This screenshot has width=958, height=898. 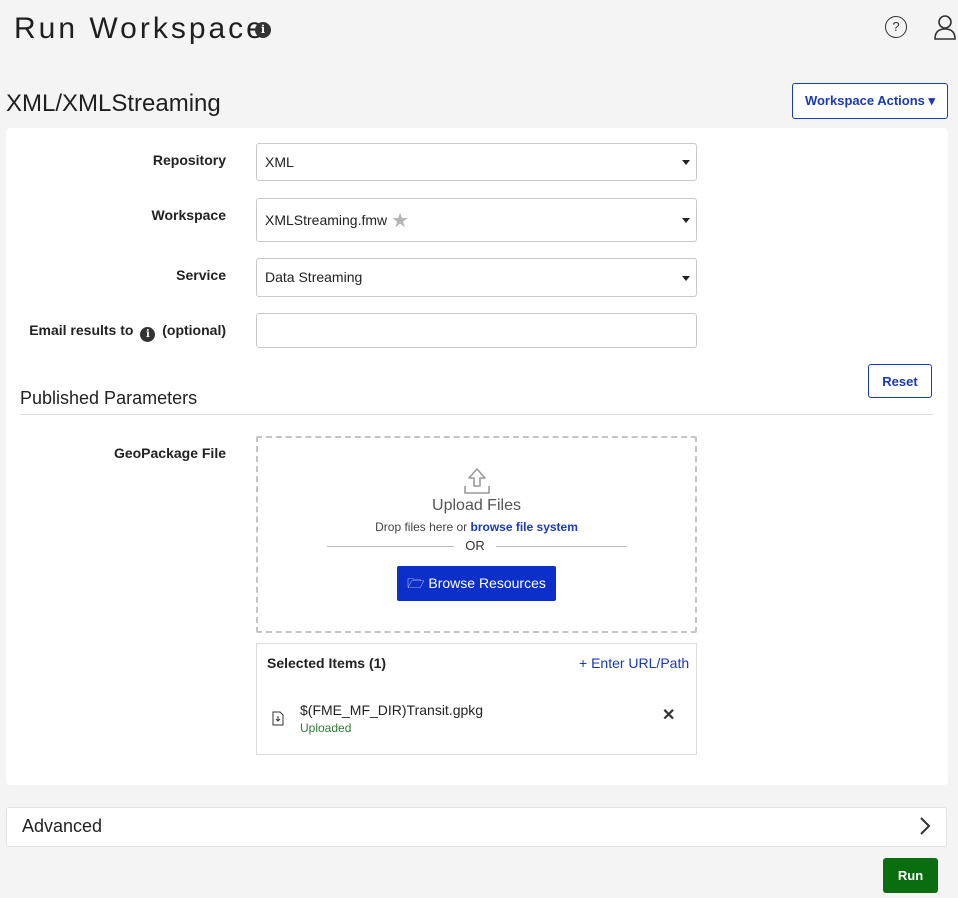 I want to click on file-icon, so click(x=278, y=718).